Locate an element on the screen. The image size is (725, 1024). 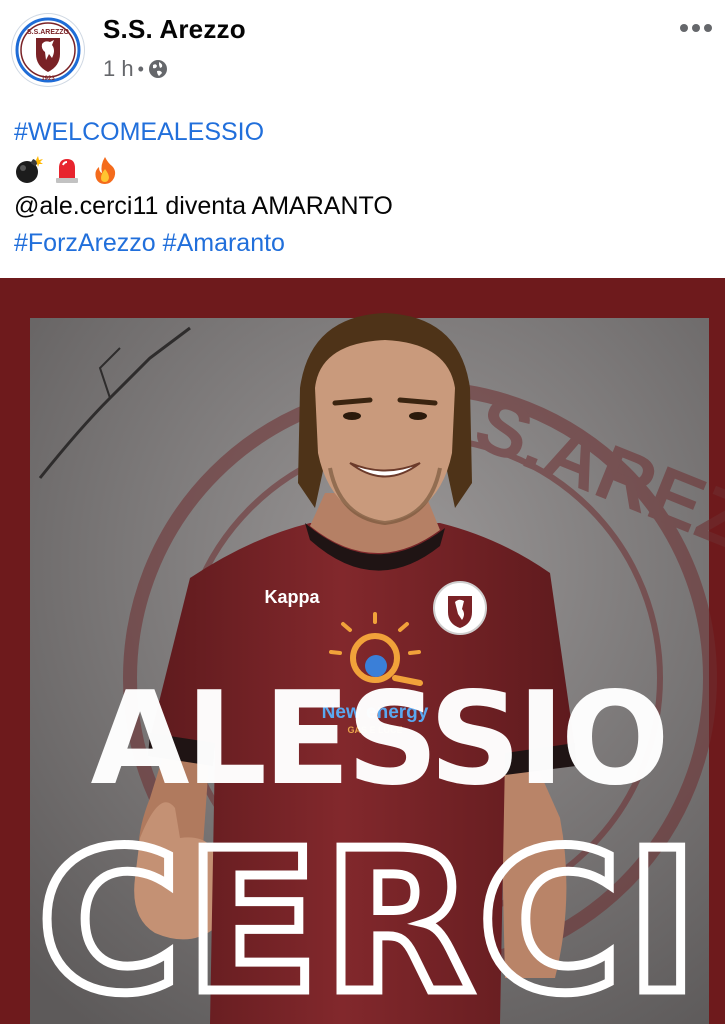
post-time: 1 h is located at coordinates (118, 69).